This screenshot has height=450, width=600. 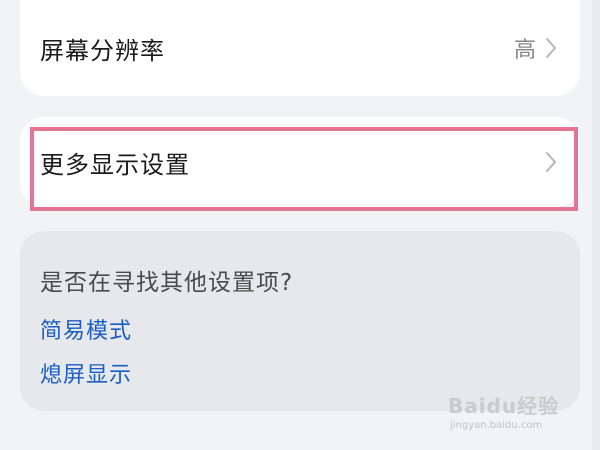 What do you see at coordinates (596, 225) in the screenshot?
I see `scroll-edge` at bounding box center [596, 225].